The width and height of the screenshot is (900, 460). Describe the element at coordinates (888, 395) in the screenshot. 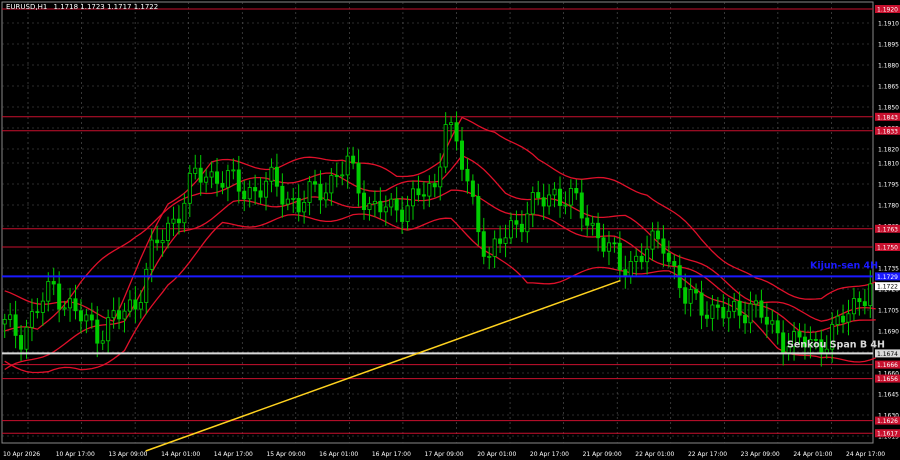

I see `y-tick-label: 1.1645` at that location.